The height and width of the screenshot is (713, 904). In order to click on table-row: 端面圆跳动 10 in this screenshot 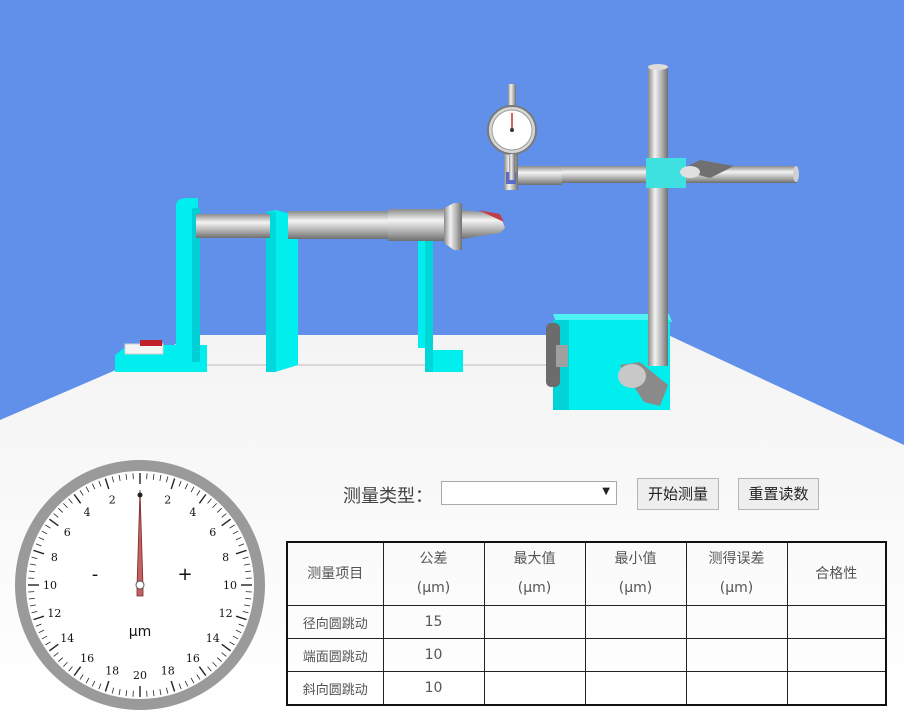, I will do `click(586, 655)`.